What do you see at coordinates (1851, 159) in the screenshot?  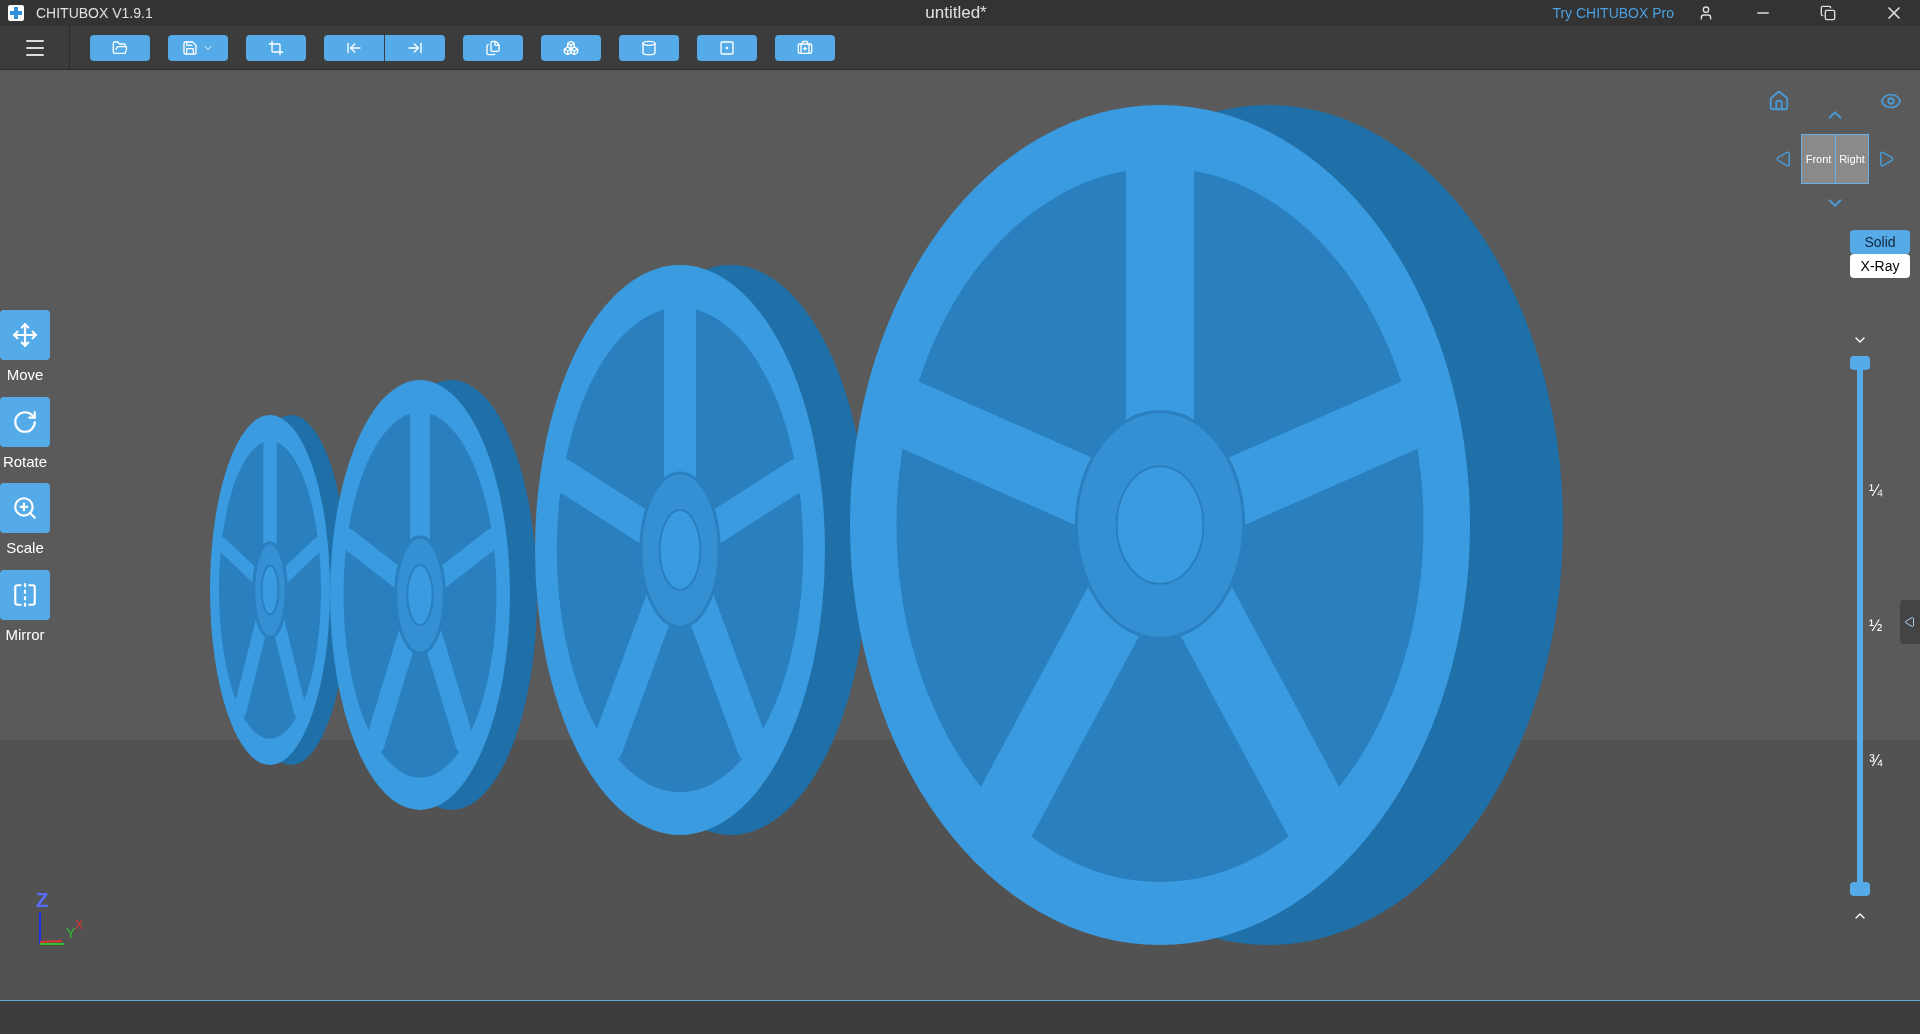 I see `cube-face-label: Right` at bounding box center [1851, 159].